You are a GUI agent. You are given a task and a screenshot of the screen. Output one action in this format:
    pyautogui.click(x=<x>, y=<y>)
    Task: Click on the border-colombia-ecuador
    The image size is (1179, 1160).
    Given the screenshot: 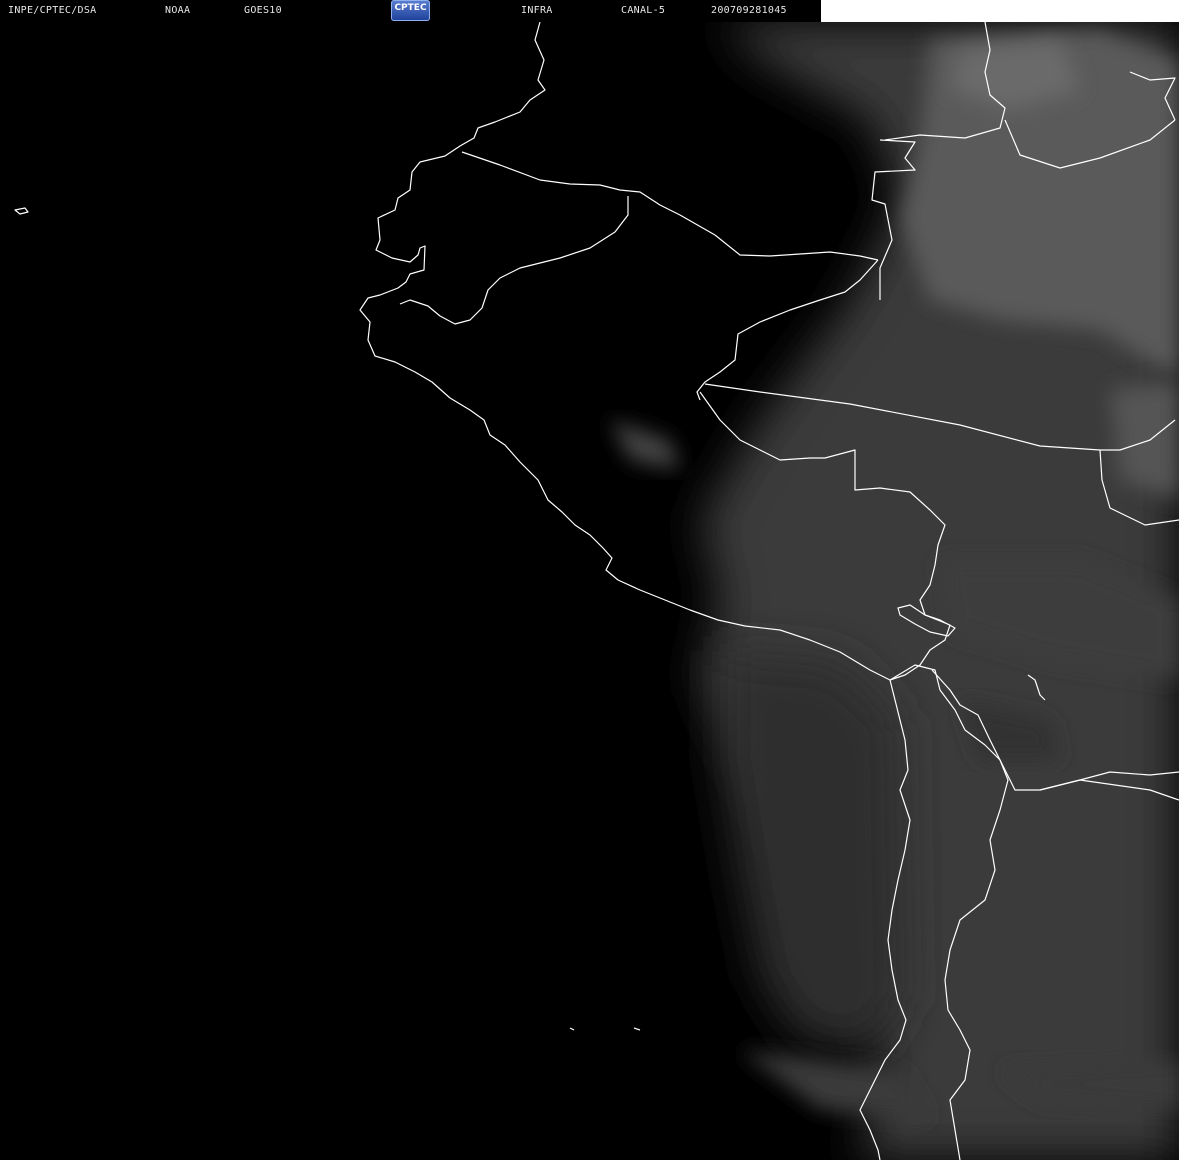 What is the action you would take?
    pyautogui.click(x=670, y=206)
    